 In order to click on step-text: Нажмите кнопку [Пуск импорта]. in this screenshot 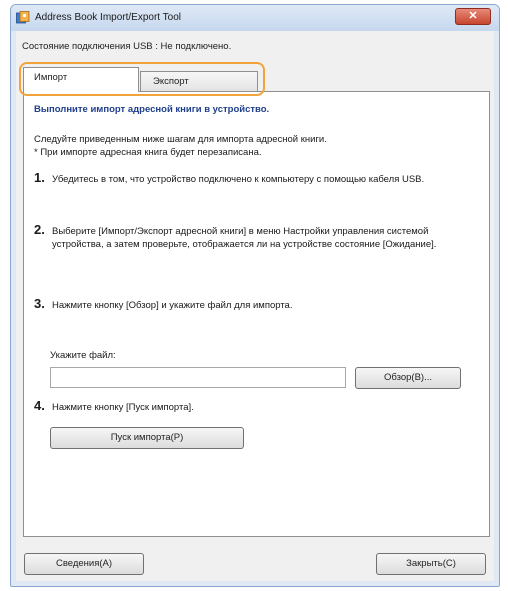, I will do `click(123, 407)`.